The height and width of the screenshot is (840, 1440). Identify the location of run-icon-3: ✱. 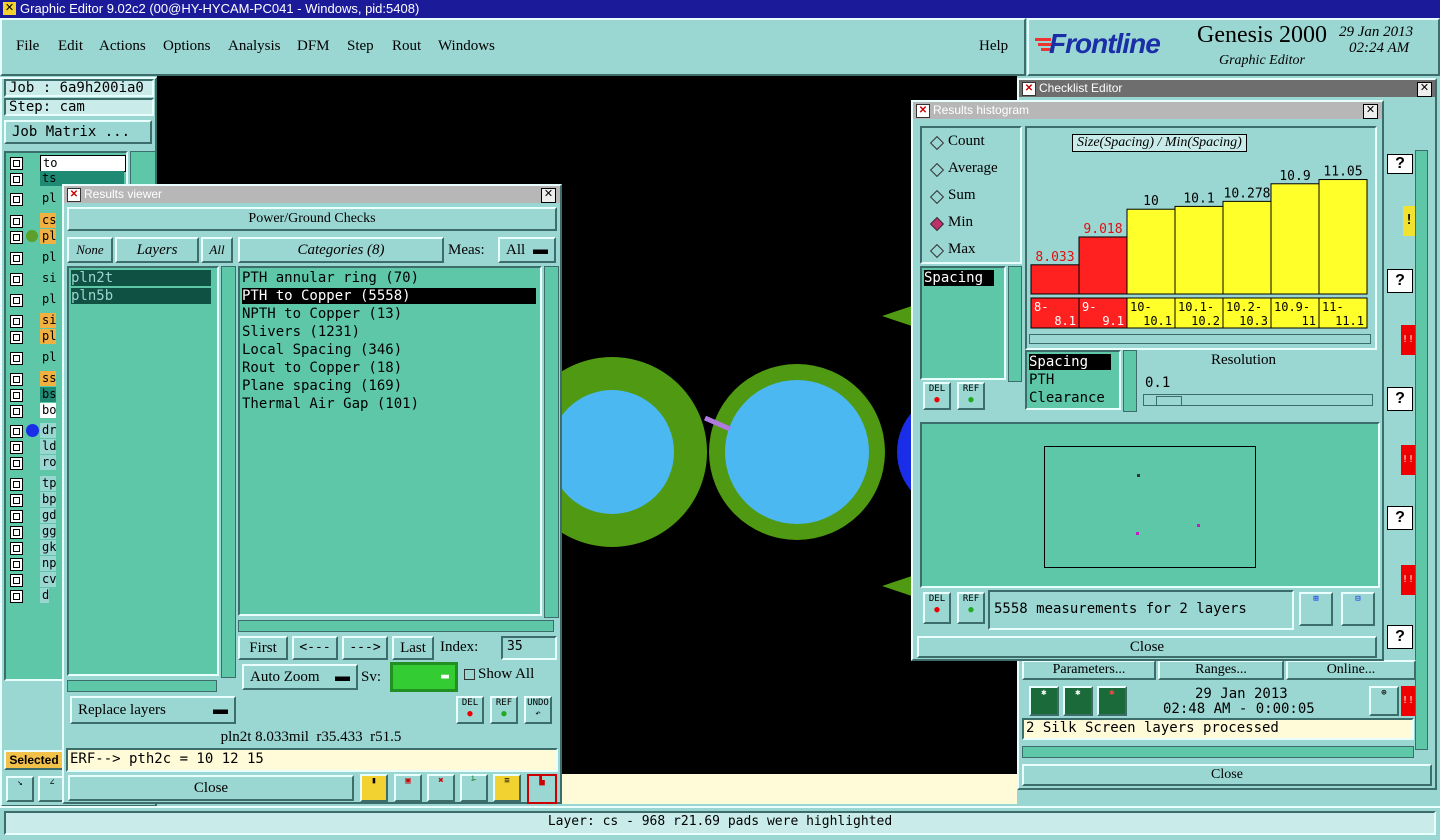
(1112, 701).